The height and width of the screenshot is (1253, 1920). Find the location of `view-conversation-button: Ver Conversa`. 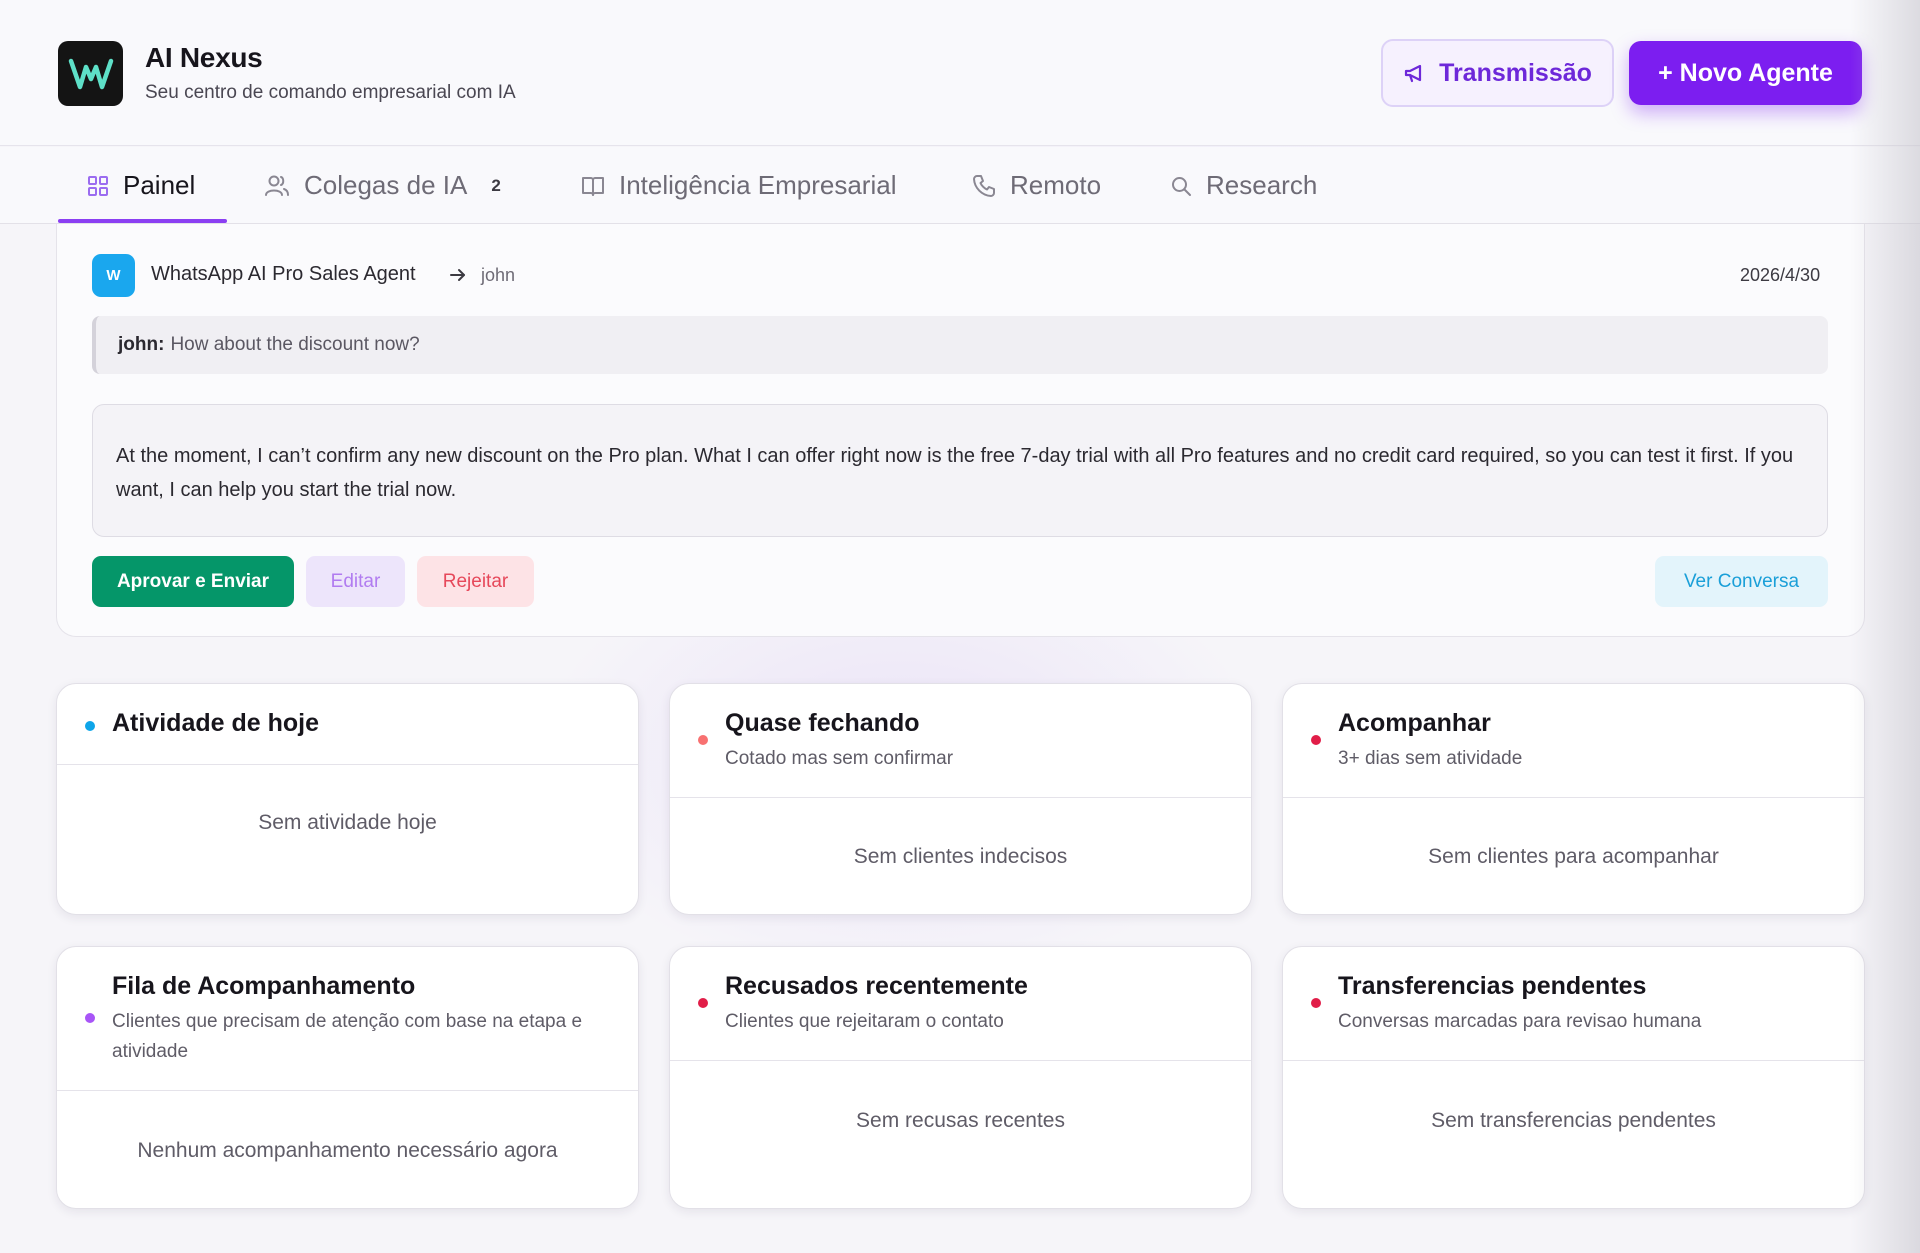

view-conversation-button: Ver Conversa is located at coordinates (1741, 581).